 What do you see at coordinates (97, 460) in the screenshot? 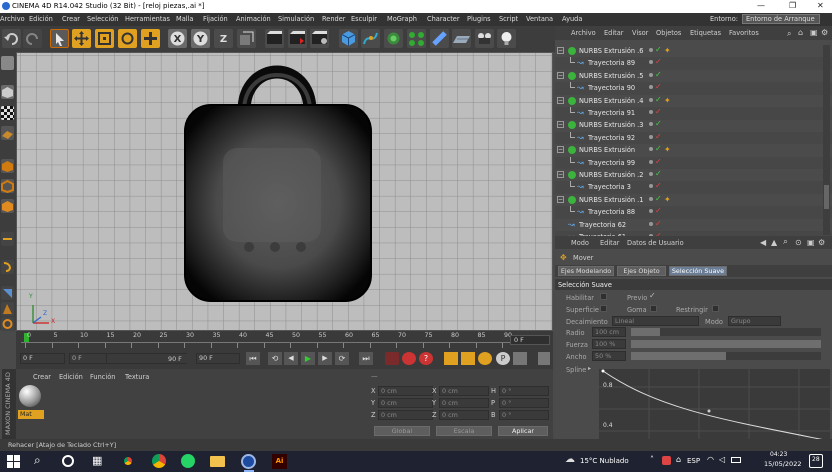
I see `widgets-icon: ▦` at bounding box center [97, 460].